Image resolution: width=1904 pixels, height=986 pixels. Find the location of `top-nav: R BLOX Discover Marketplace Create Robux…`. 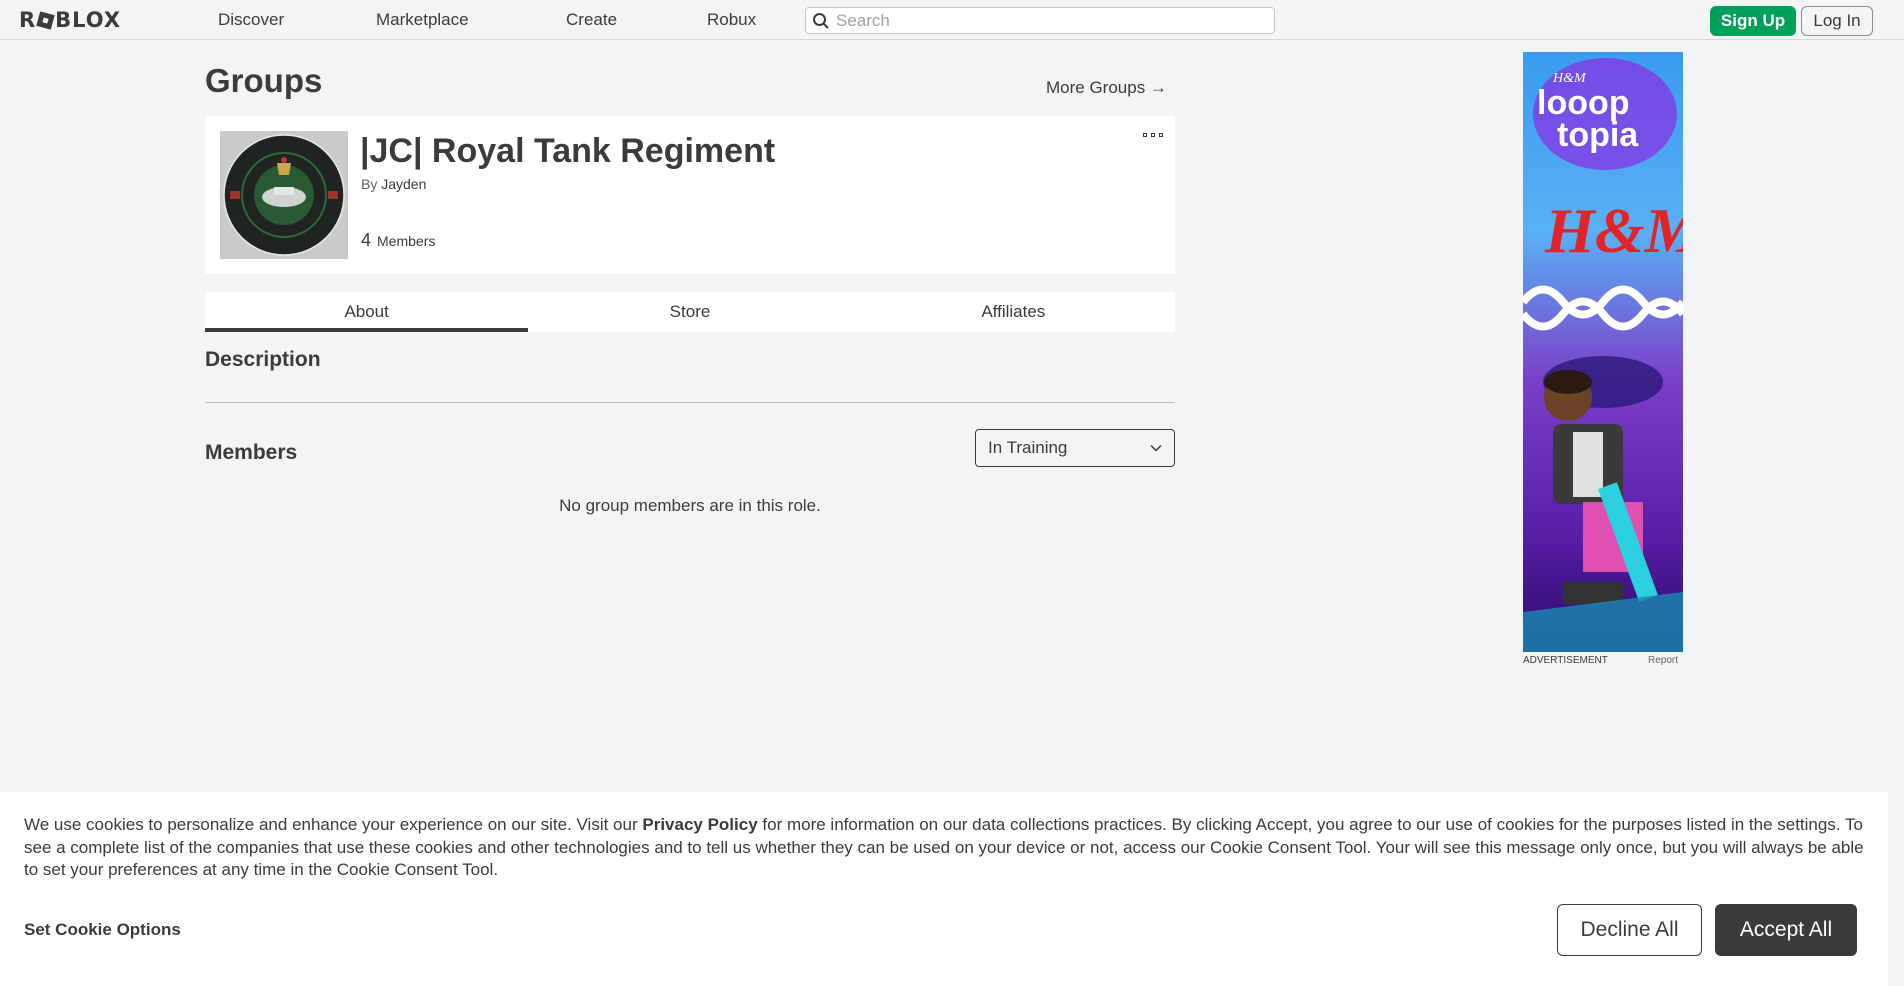

top-nav: R BLOX Discover Marketplace Create Robux… is located at coordinates (952, 20).